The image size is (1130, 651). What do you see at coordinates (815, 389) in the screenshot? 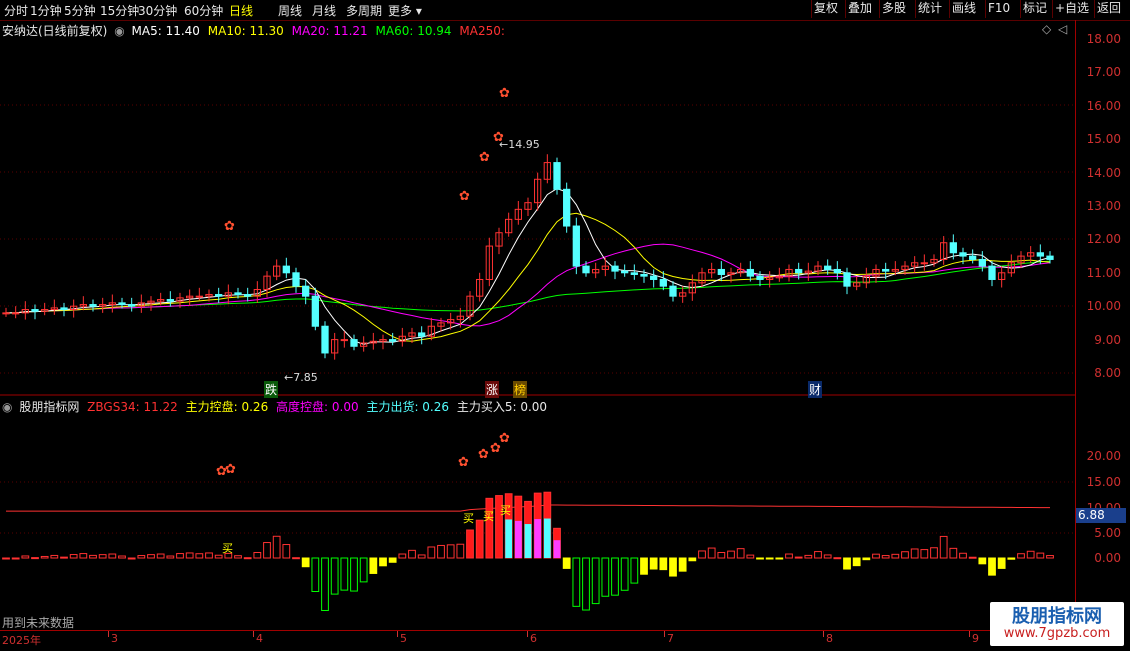
I see `finance-marker: 财` at bounding box center [815, 389].